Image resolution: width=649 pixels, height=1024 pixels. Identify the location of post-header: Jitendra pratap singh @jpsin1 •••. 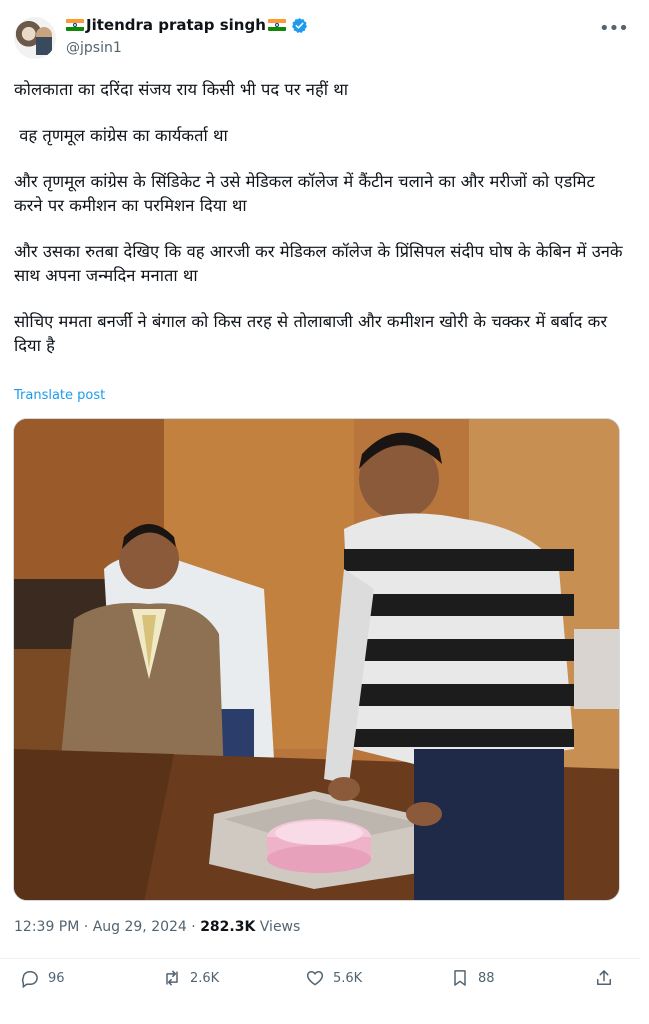
(324, 35).